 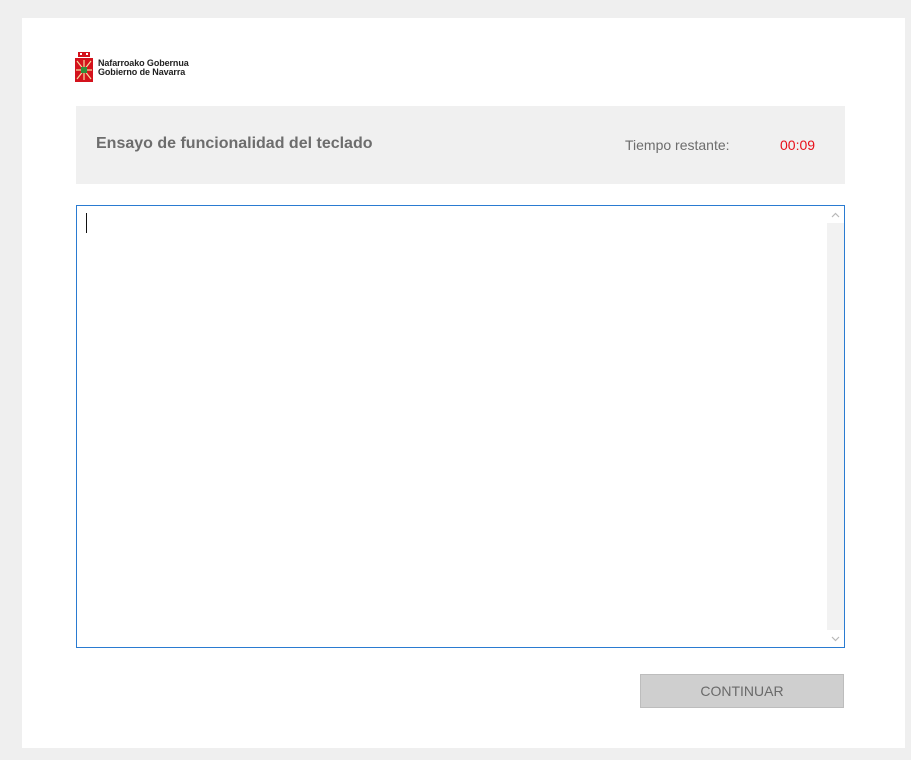 What do you see at coordinates (677, 145) in the screenshot?
I see `time-remaining-label: Tiempo restante:` at bounding box center [677, 145].